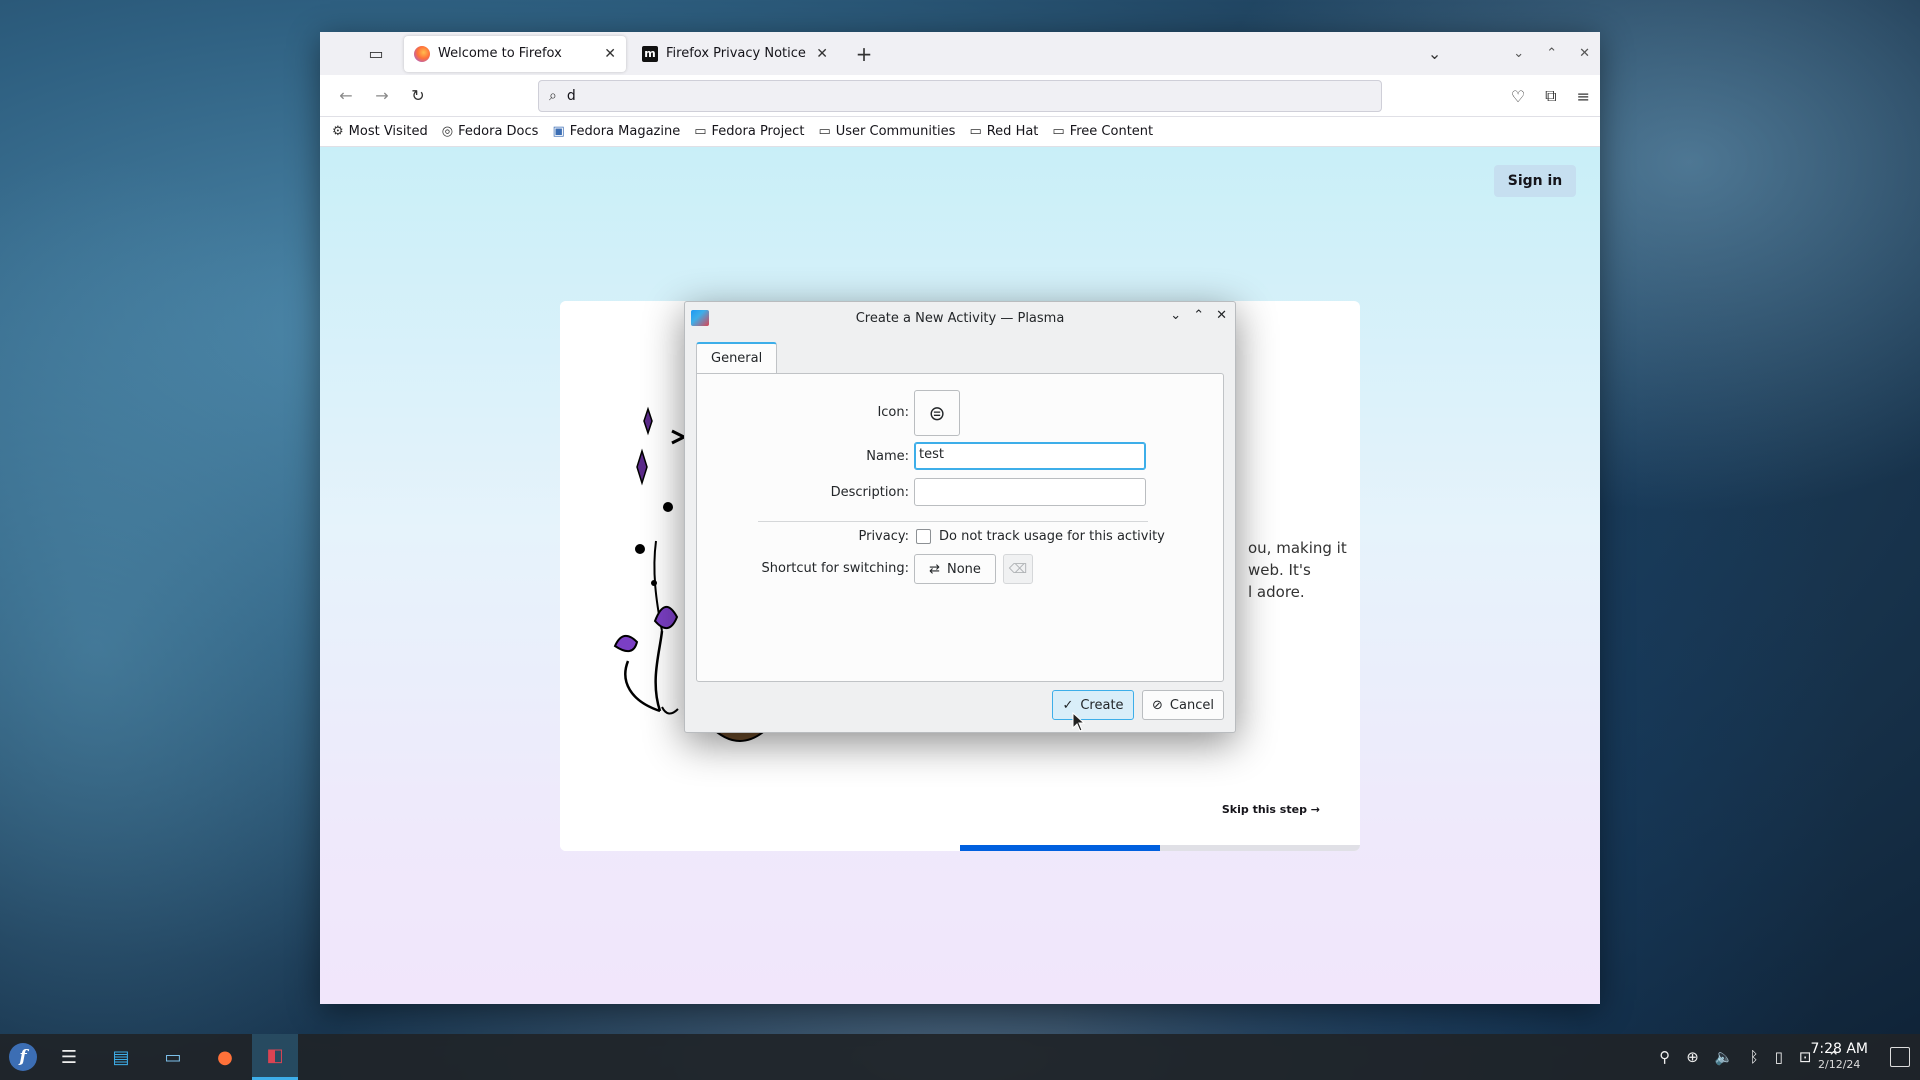 The image size is (1920, 1080). I want to click on pocket-icon: ♡, so click(1518, 96).